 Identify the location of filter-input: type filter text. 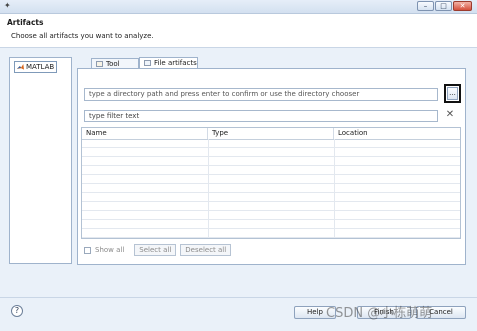
(261, 116).